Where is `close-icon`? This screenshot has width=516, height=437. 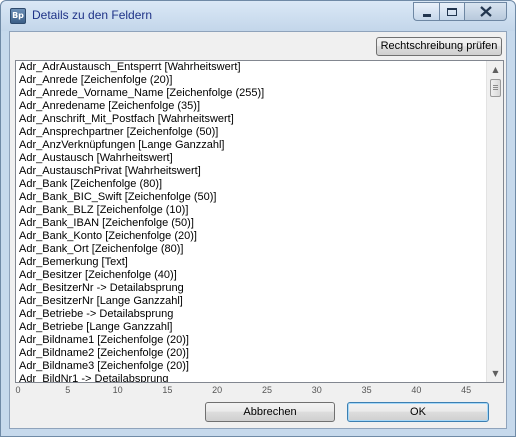 close-icon is located at coordinates (485, 11).